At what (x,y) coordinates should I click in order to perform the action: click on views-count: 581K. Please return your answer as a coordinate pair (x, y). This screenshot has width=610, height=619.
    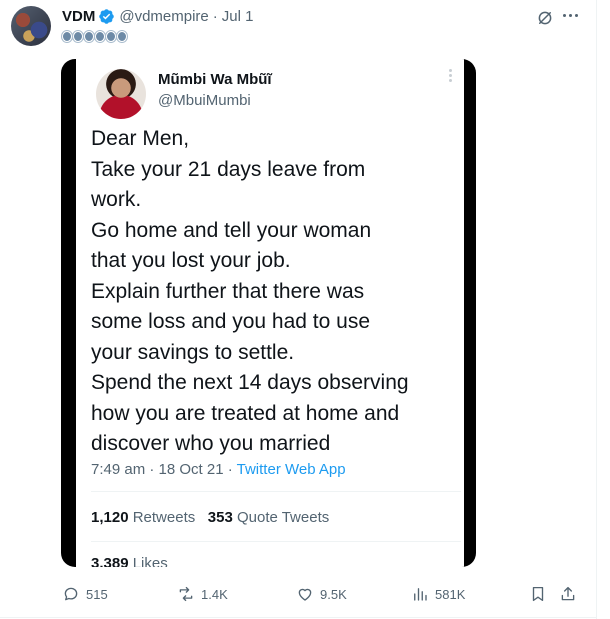
    Looking at the image, I should click on (450, 594).